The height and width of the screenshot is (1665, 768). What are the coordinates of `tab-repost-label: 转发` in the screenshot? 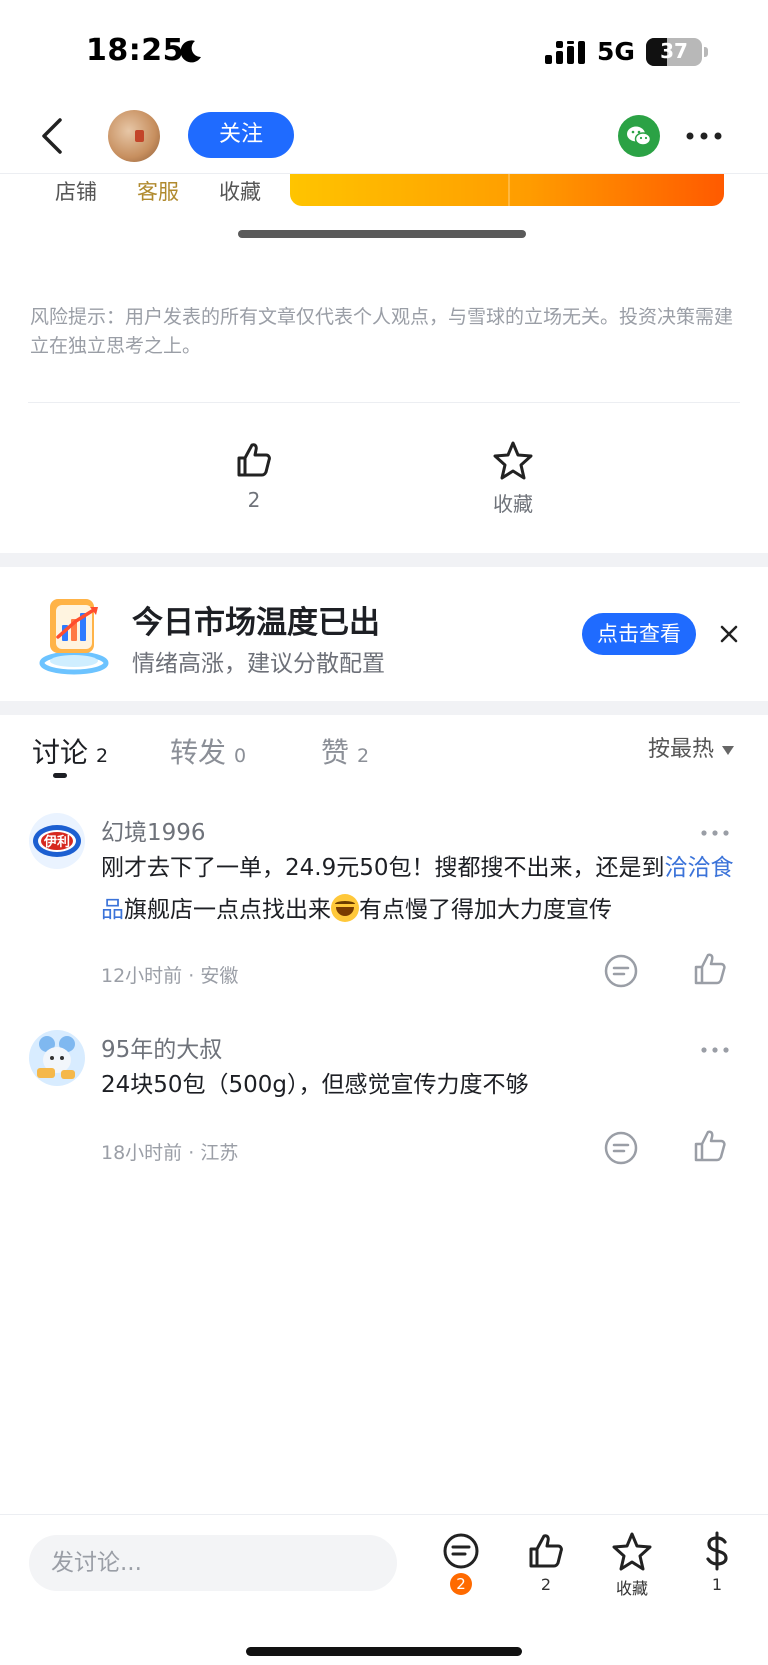 It's located at (198, 752).